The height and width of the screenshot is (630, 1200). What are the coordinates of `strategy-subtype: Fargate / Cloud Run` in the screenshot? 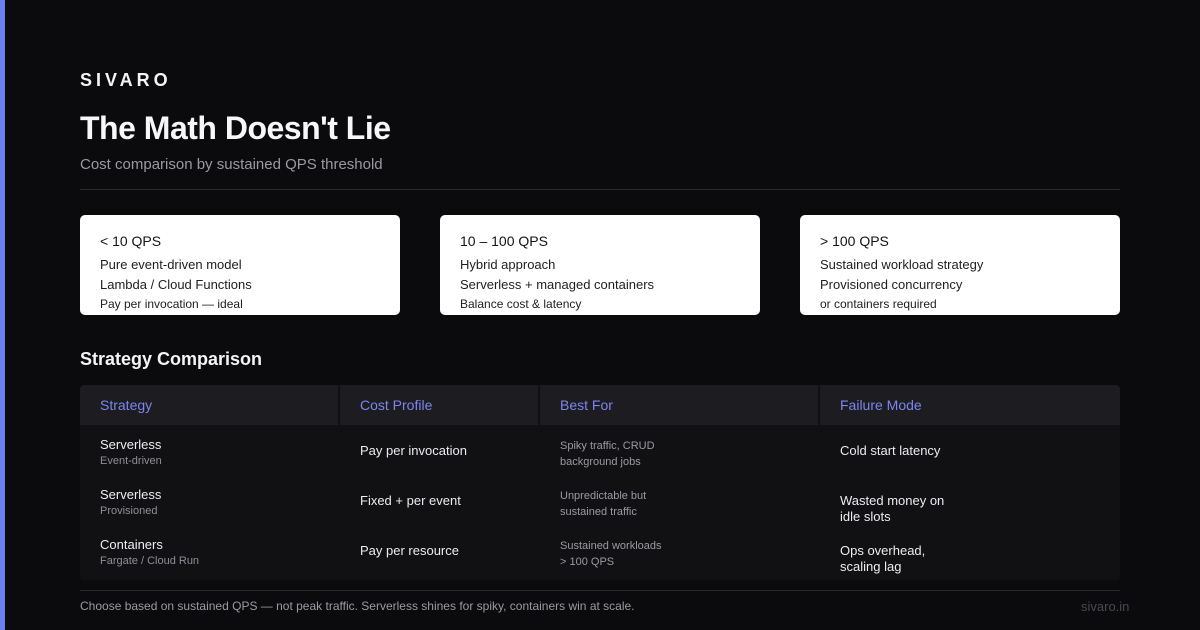 It's located at (150, 561).